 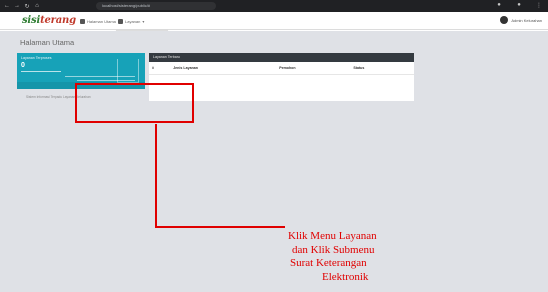 I want to click on nav-item-services-label: Layanan, so click(x=133, y=21).